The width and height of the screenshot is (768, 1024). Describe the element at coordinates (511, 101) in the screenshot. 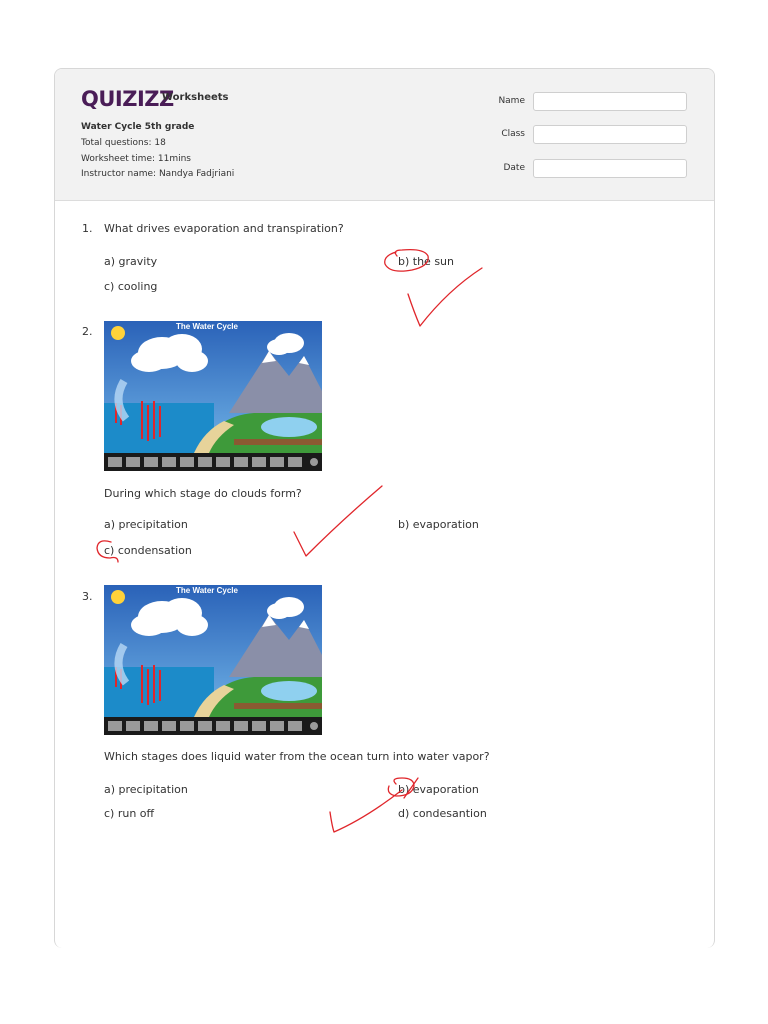

I see `name-label: Name` at that location.